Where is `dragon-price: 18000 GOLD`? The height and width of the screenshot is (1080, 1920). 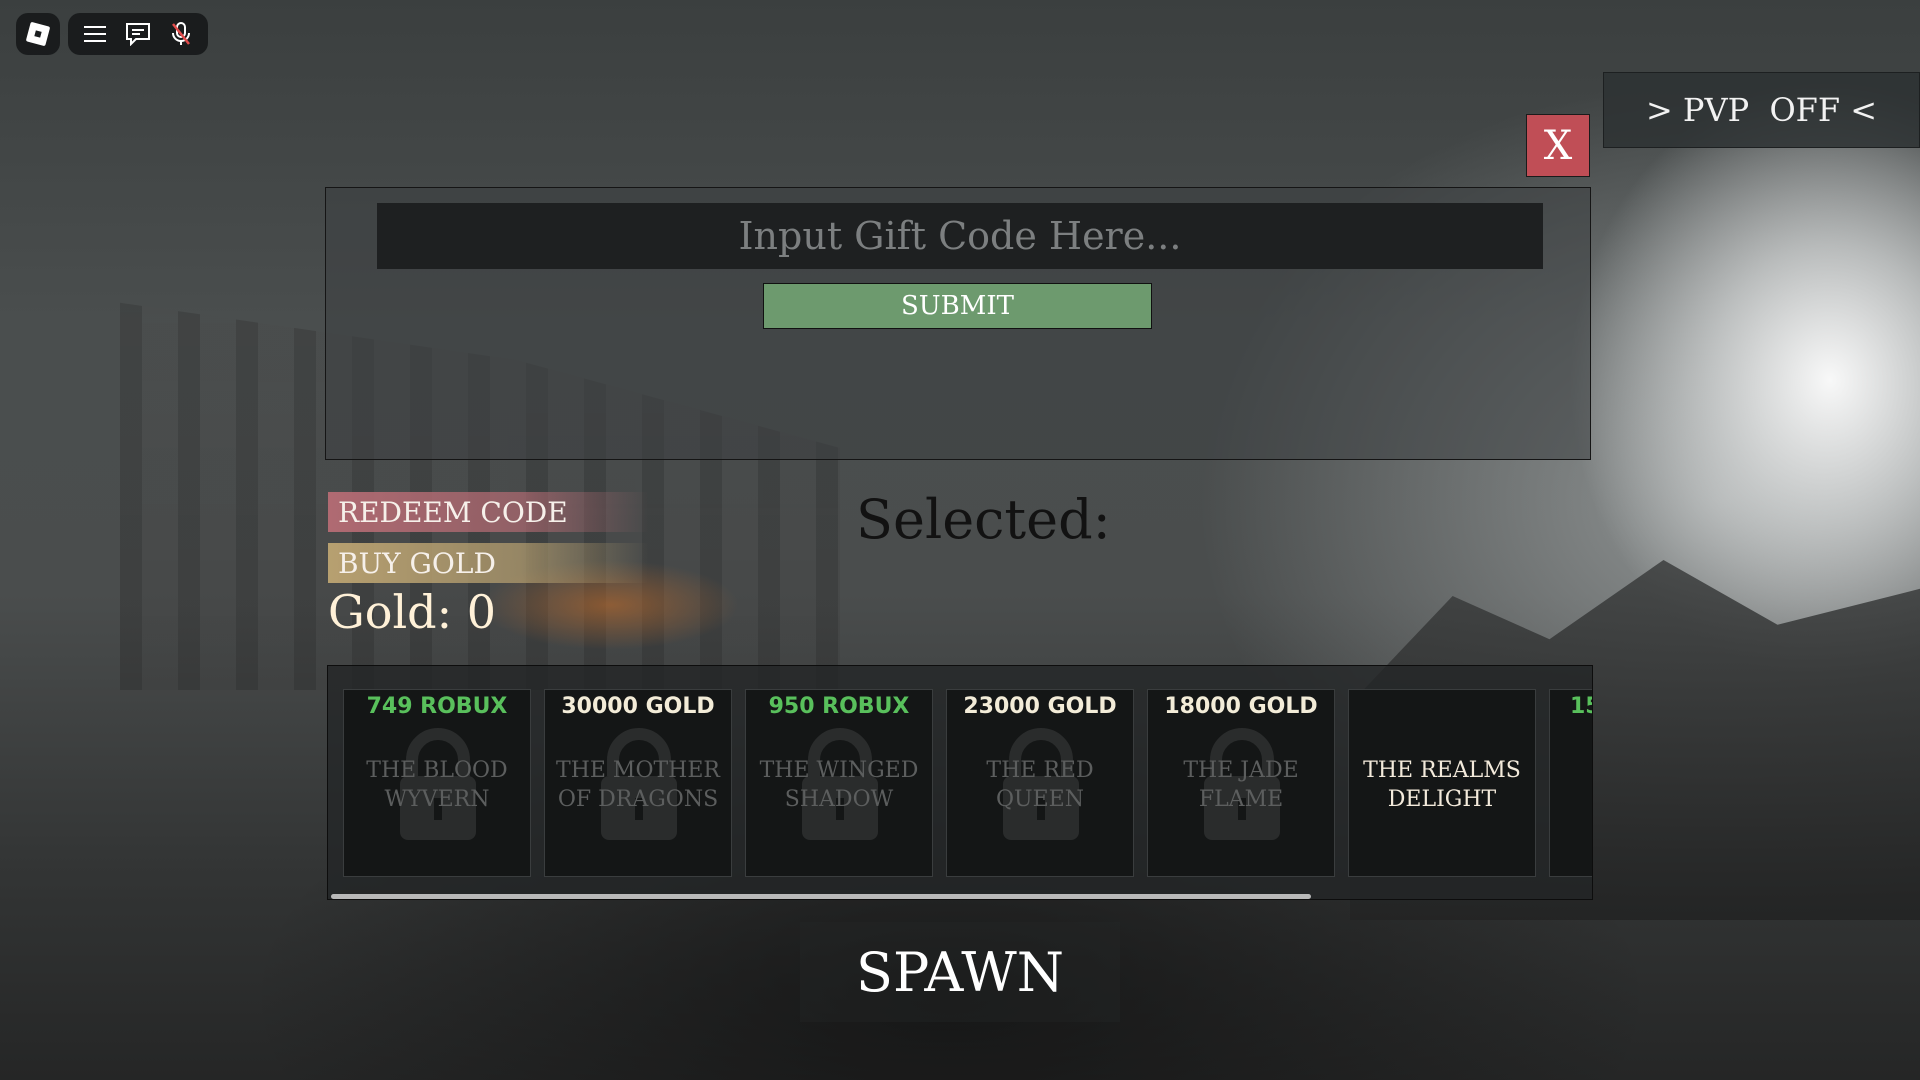 dragon-price: 18000 GOLD is located at coordinates (1241, 706).